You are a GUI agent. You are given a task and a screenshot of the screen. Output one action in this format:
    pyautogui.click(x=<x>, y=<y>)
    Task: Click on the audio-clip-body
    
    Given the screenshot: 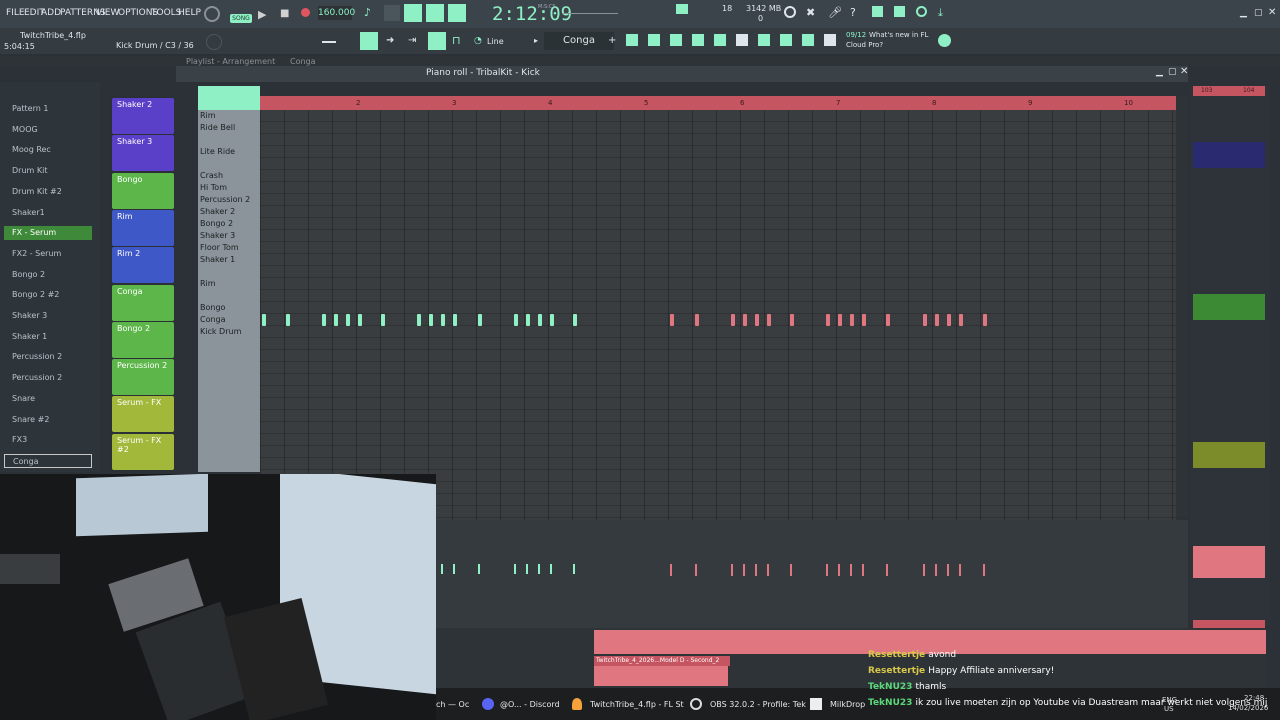 What is the action you would take?
    pyautogui.click(x=661, y=676)
    